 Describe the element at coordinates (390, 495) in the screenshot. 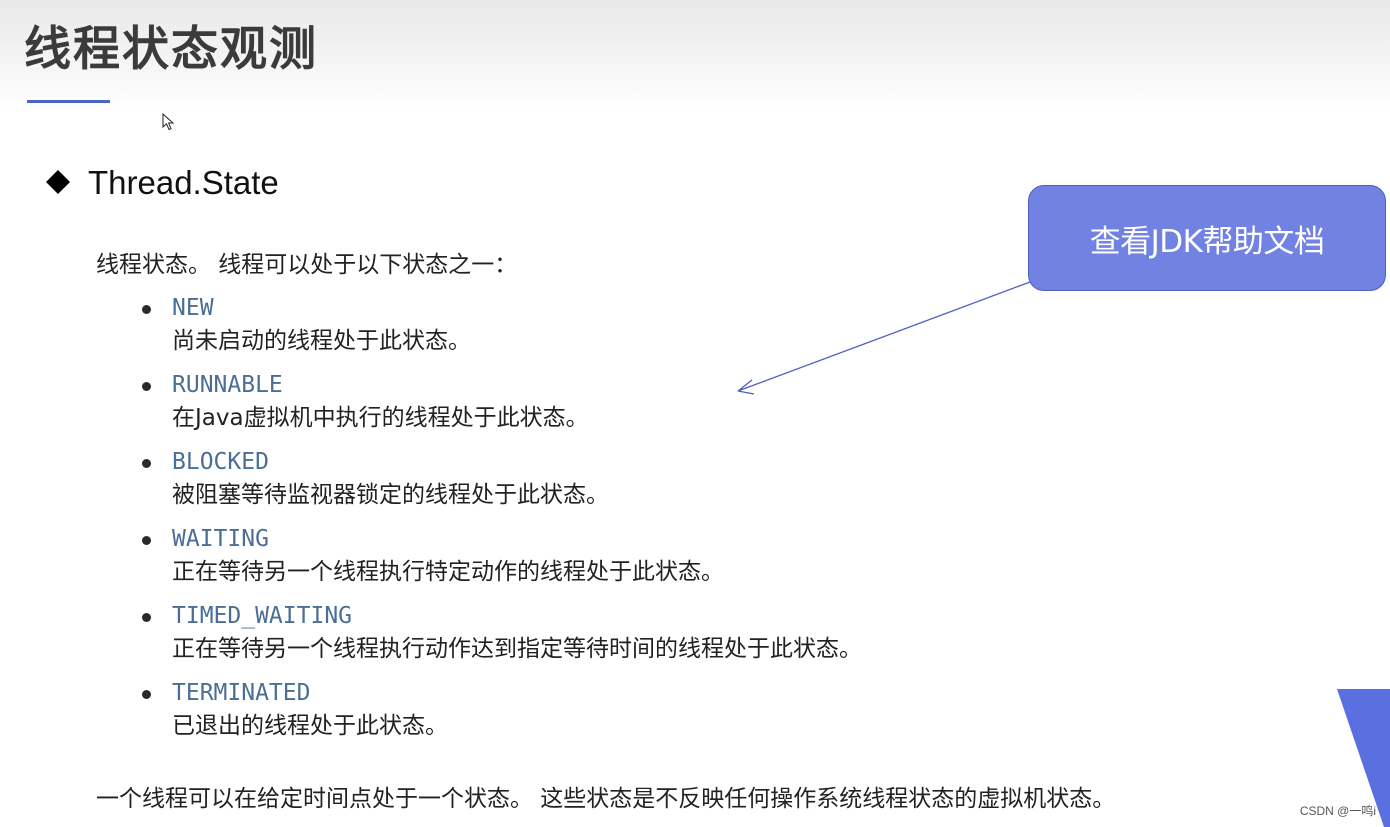

I see `state-description: 被阻塞等待监视器锁定的线程处于此状态。` at that location.